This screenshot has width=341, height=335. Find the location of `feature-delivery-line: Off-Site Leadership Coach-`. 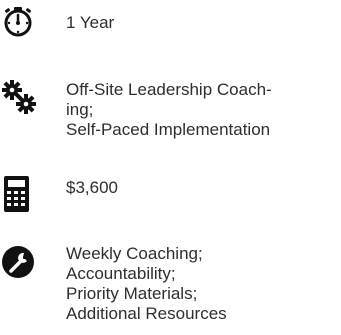

feature-delivery-line: Off-Site Leadership Coach- is located at coordinates (169, 89).